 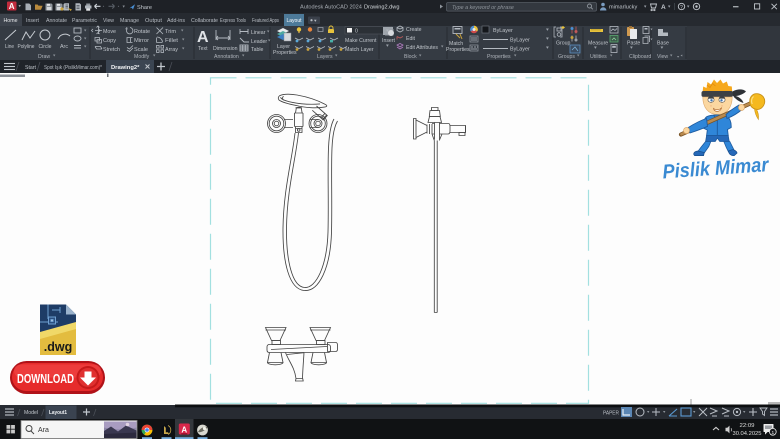 I want to click on svg-text: Annotation, so click(x=226, y=57).